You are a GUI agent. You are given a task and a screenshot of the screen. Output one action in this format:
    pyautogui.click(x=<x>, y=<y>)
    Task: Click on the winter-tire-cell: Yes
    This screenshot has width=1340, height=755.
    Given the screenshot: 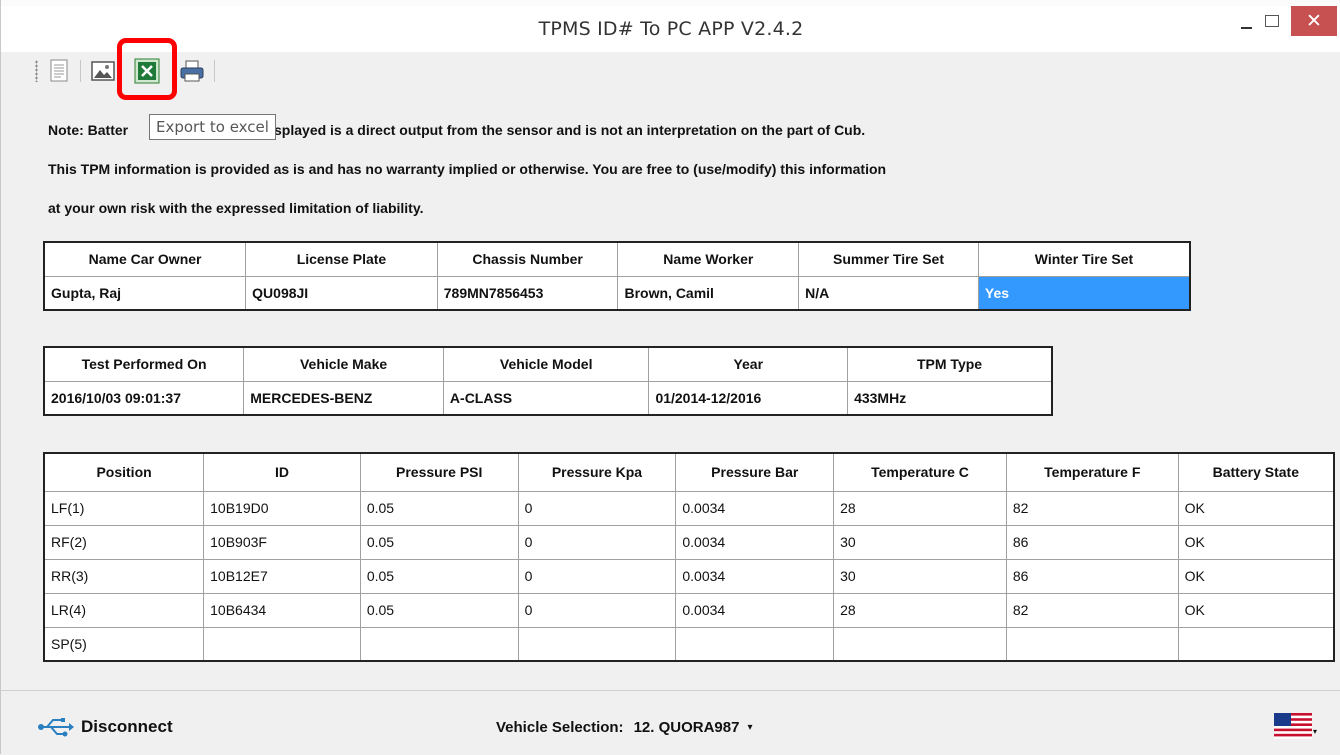 What is the action you would take?
    pyautogui.click(x=1084, y=293)
    